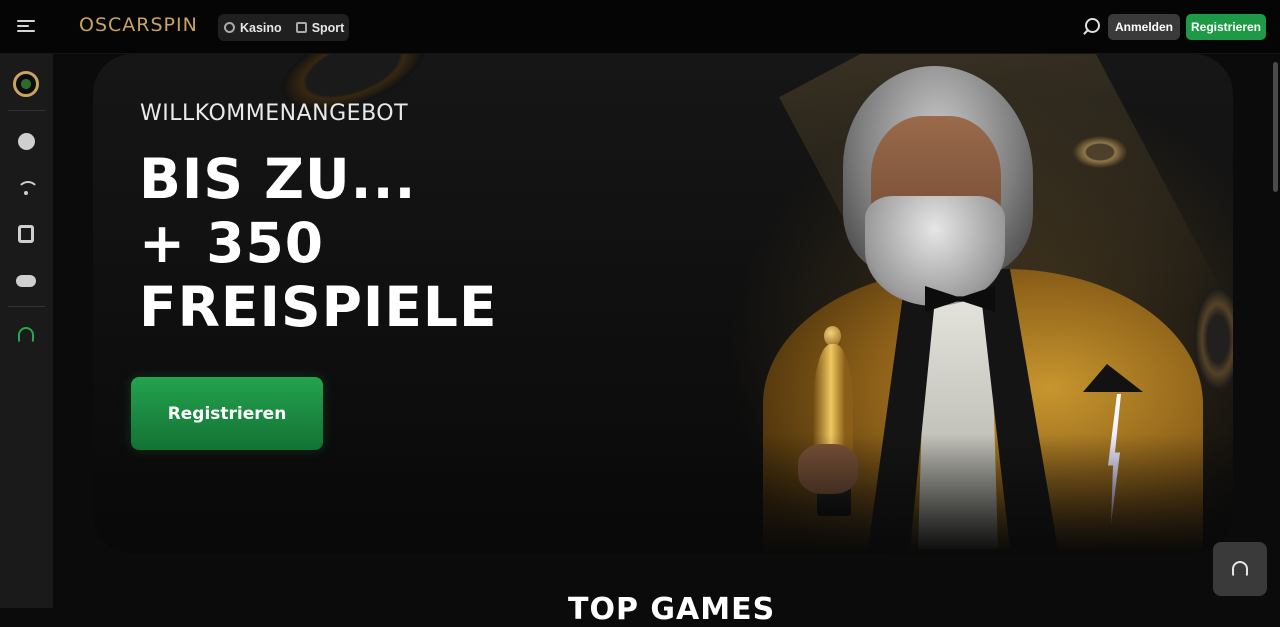  What do you see at coordinates (261, 27) in the screenshot?
I see `nav-item-label: Kasino` at bounding box center [261, 27].